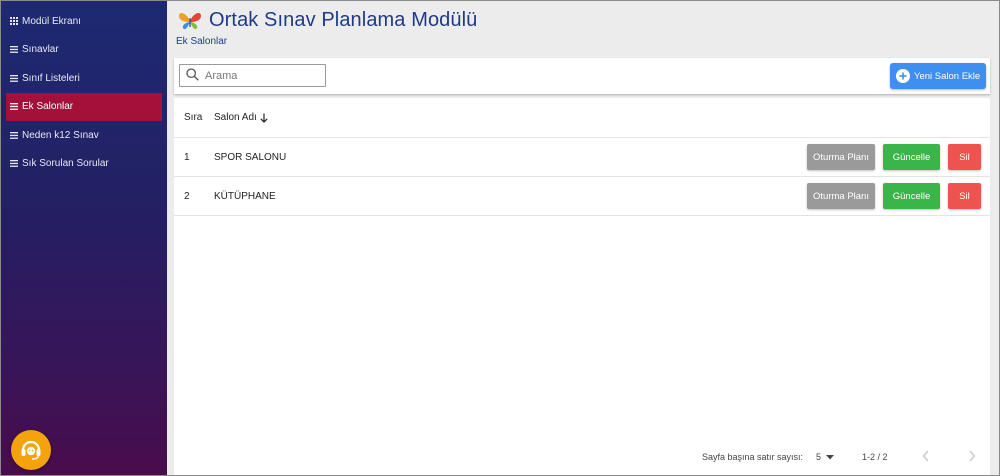  Describe the element at coordinates (48, 107) in the screenshot. I see `sidebar-item-label: Ek Salonlar` at that location.